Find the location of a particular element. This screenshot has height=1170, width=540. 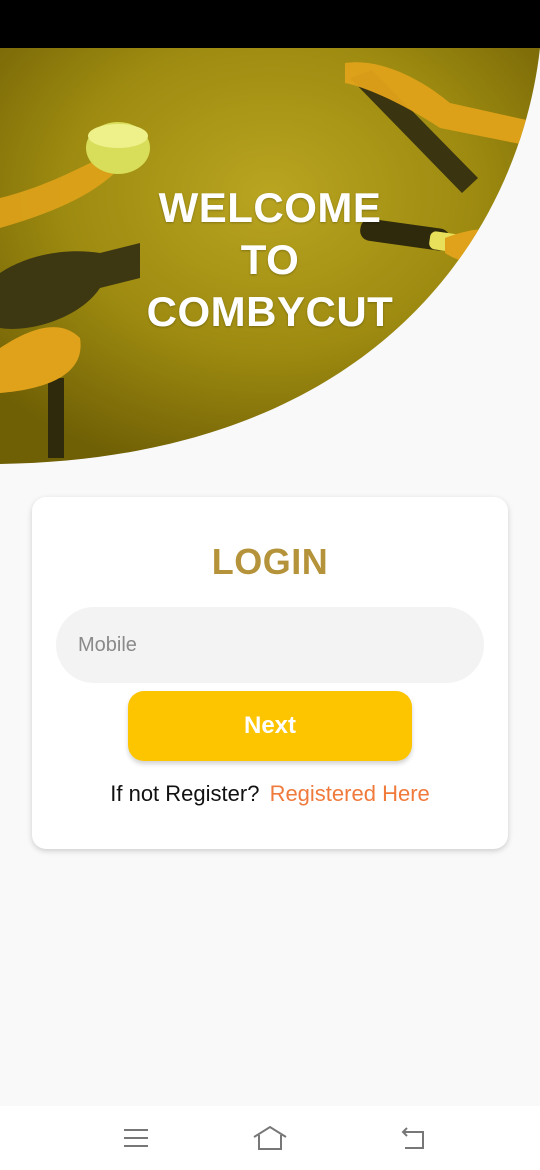

status-bar is located at coordinates (270, 24).